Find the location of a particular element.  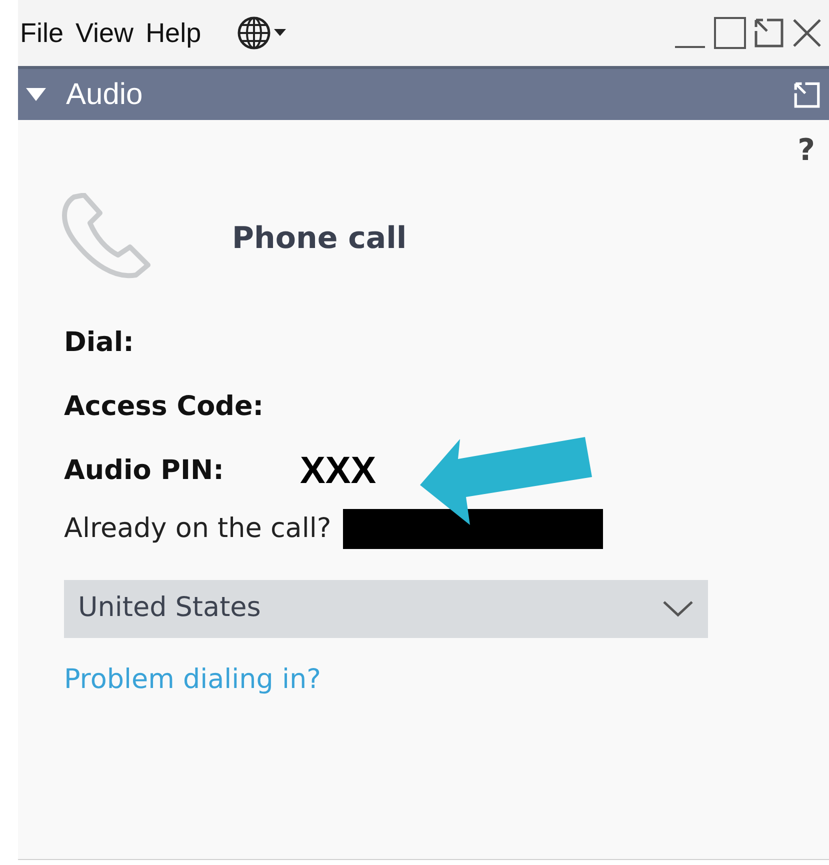

field-label: Dial: is located at coordinates (99, 343).